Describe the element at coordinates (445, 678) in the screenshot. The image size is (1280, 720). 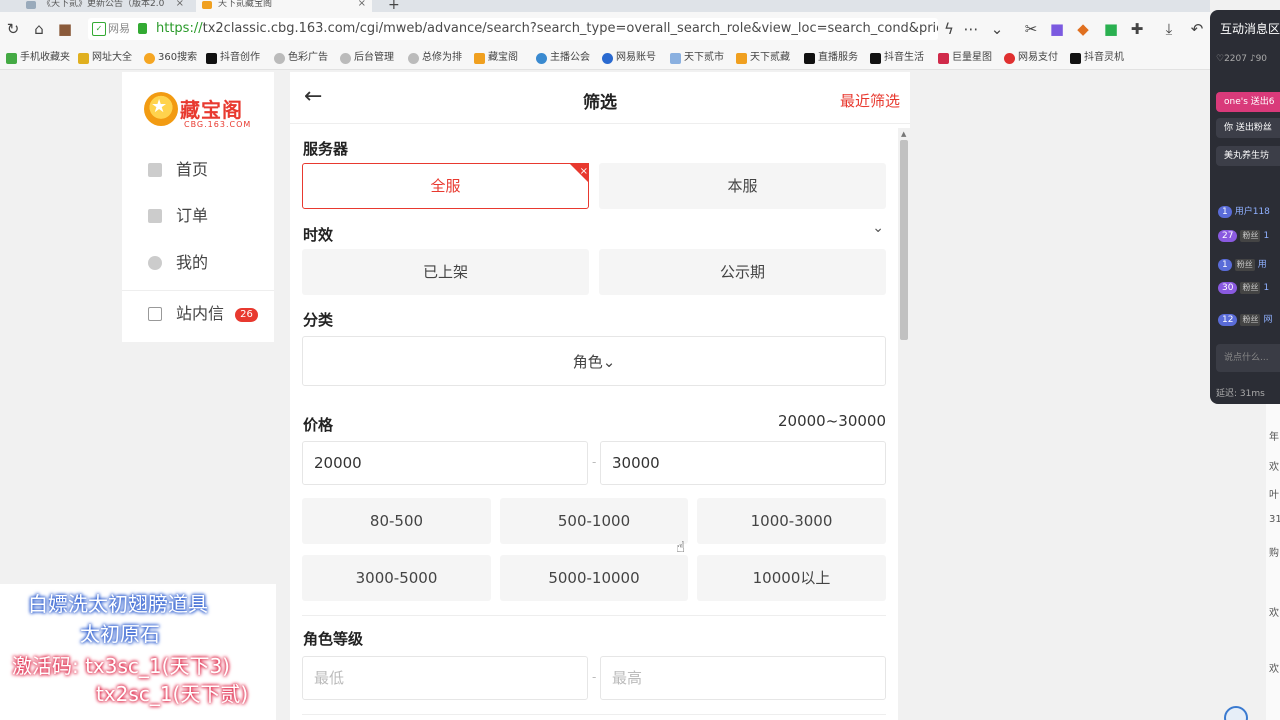
I see `level-min-input: 最低` at that location.